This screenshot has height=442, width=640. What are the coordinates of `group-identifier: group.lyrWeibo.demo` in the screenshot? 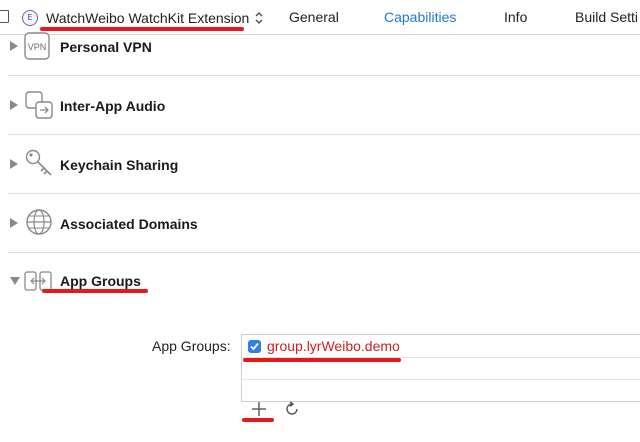 It's located at (333, 346).